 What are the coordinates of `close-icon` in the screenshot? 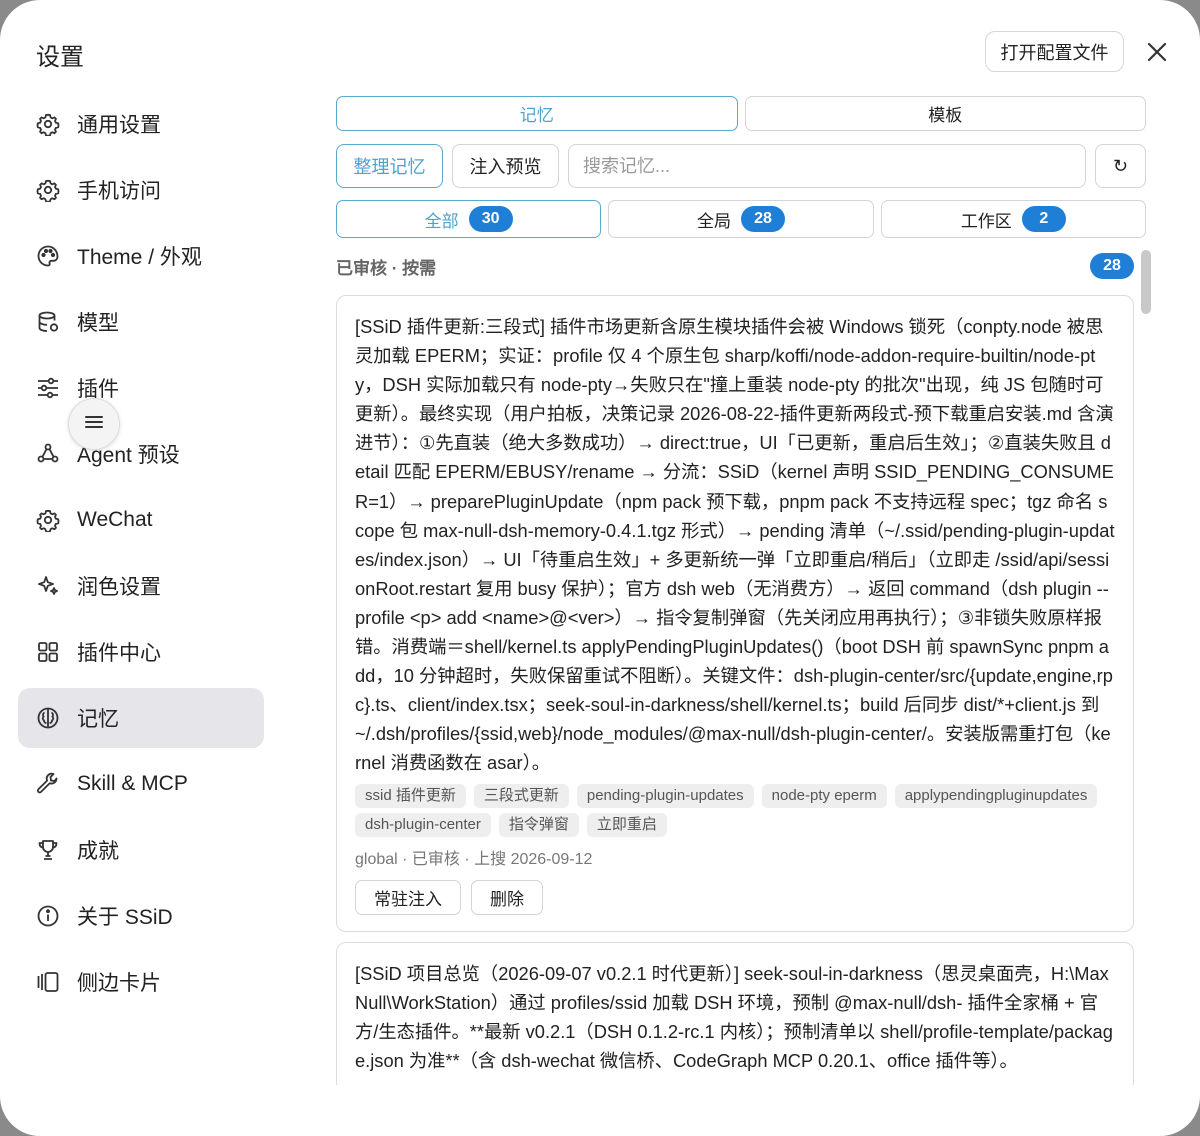 It's located at (1157, 52).